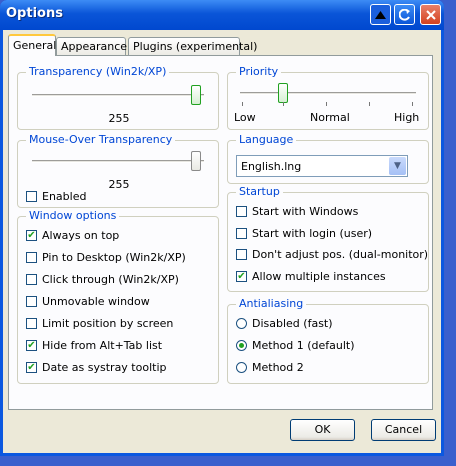  I want to click on startup-login: Start with login (user), so click(304, 233).